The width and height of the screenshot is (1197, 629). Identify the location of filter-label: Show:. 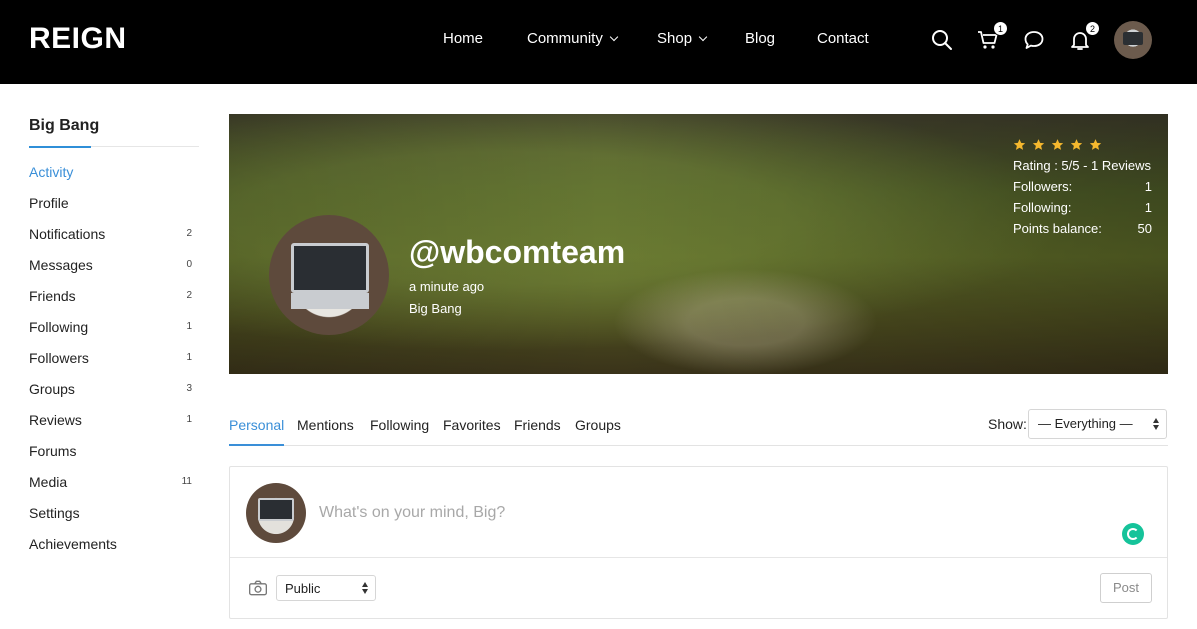
(1007, 424).